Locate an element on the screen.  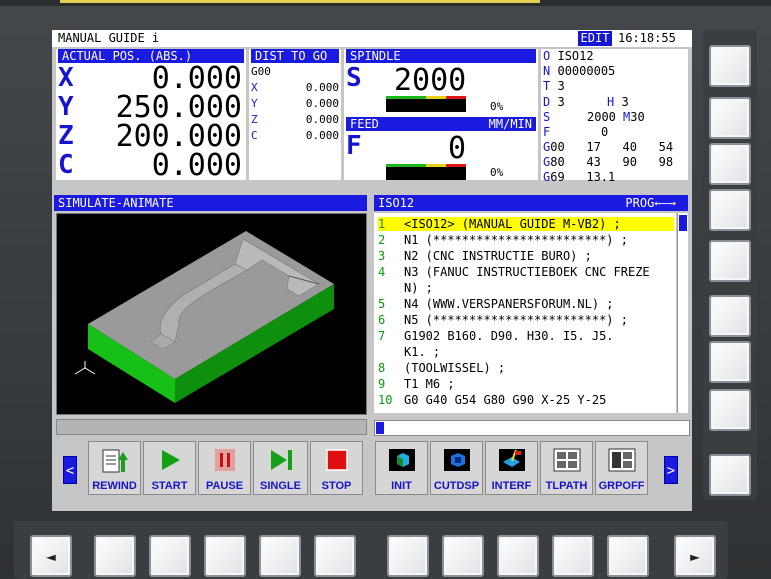
program-line: 5 N4 (WWW.VERSPANERSFORUM.NL) ; is located at coordinates (526, 304).